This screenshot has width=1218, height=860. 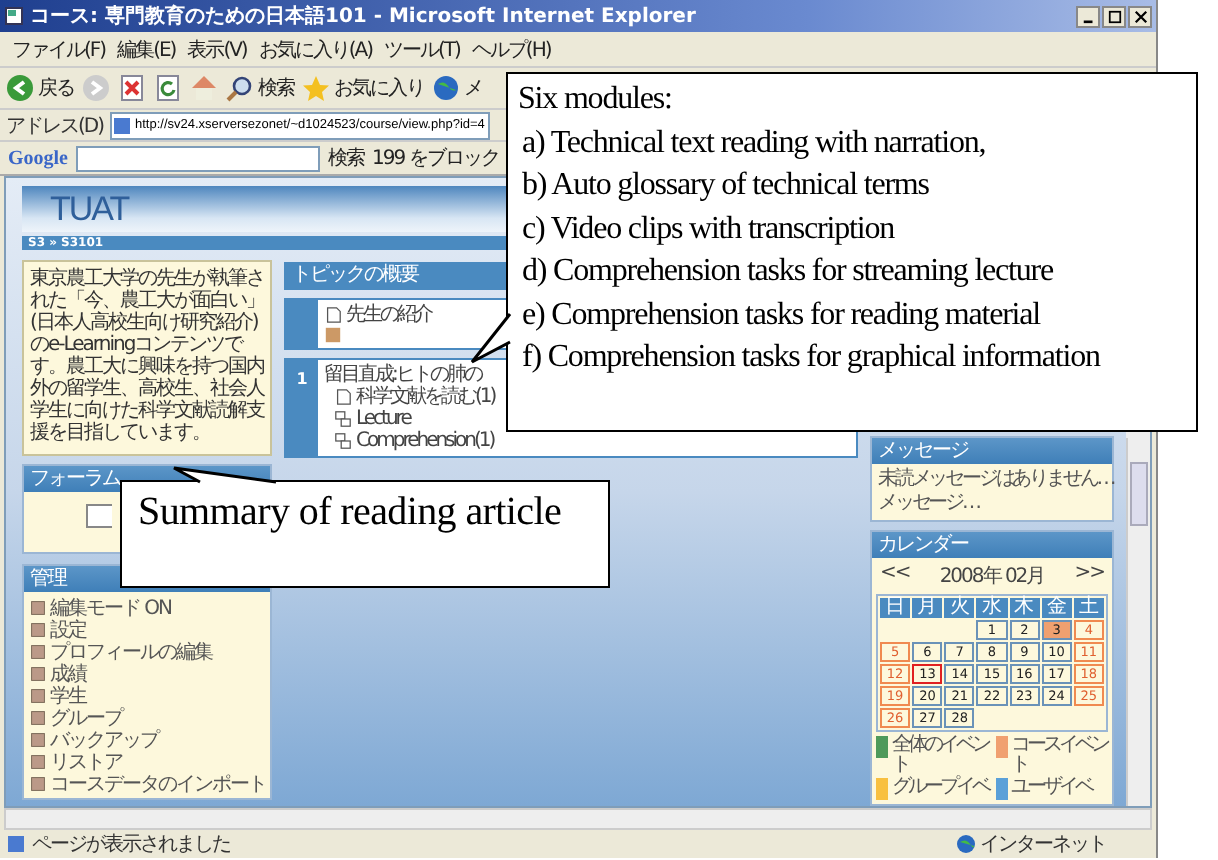 What do you see at coordinates (422, 49) in the screenshot?
I see `menu-item: ツール(T)` at bounding box center [422, 49].